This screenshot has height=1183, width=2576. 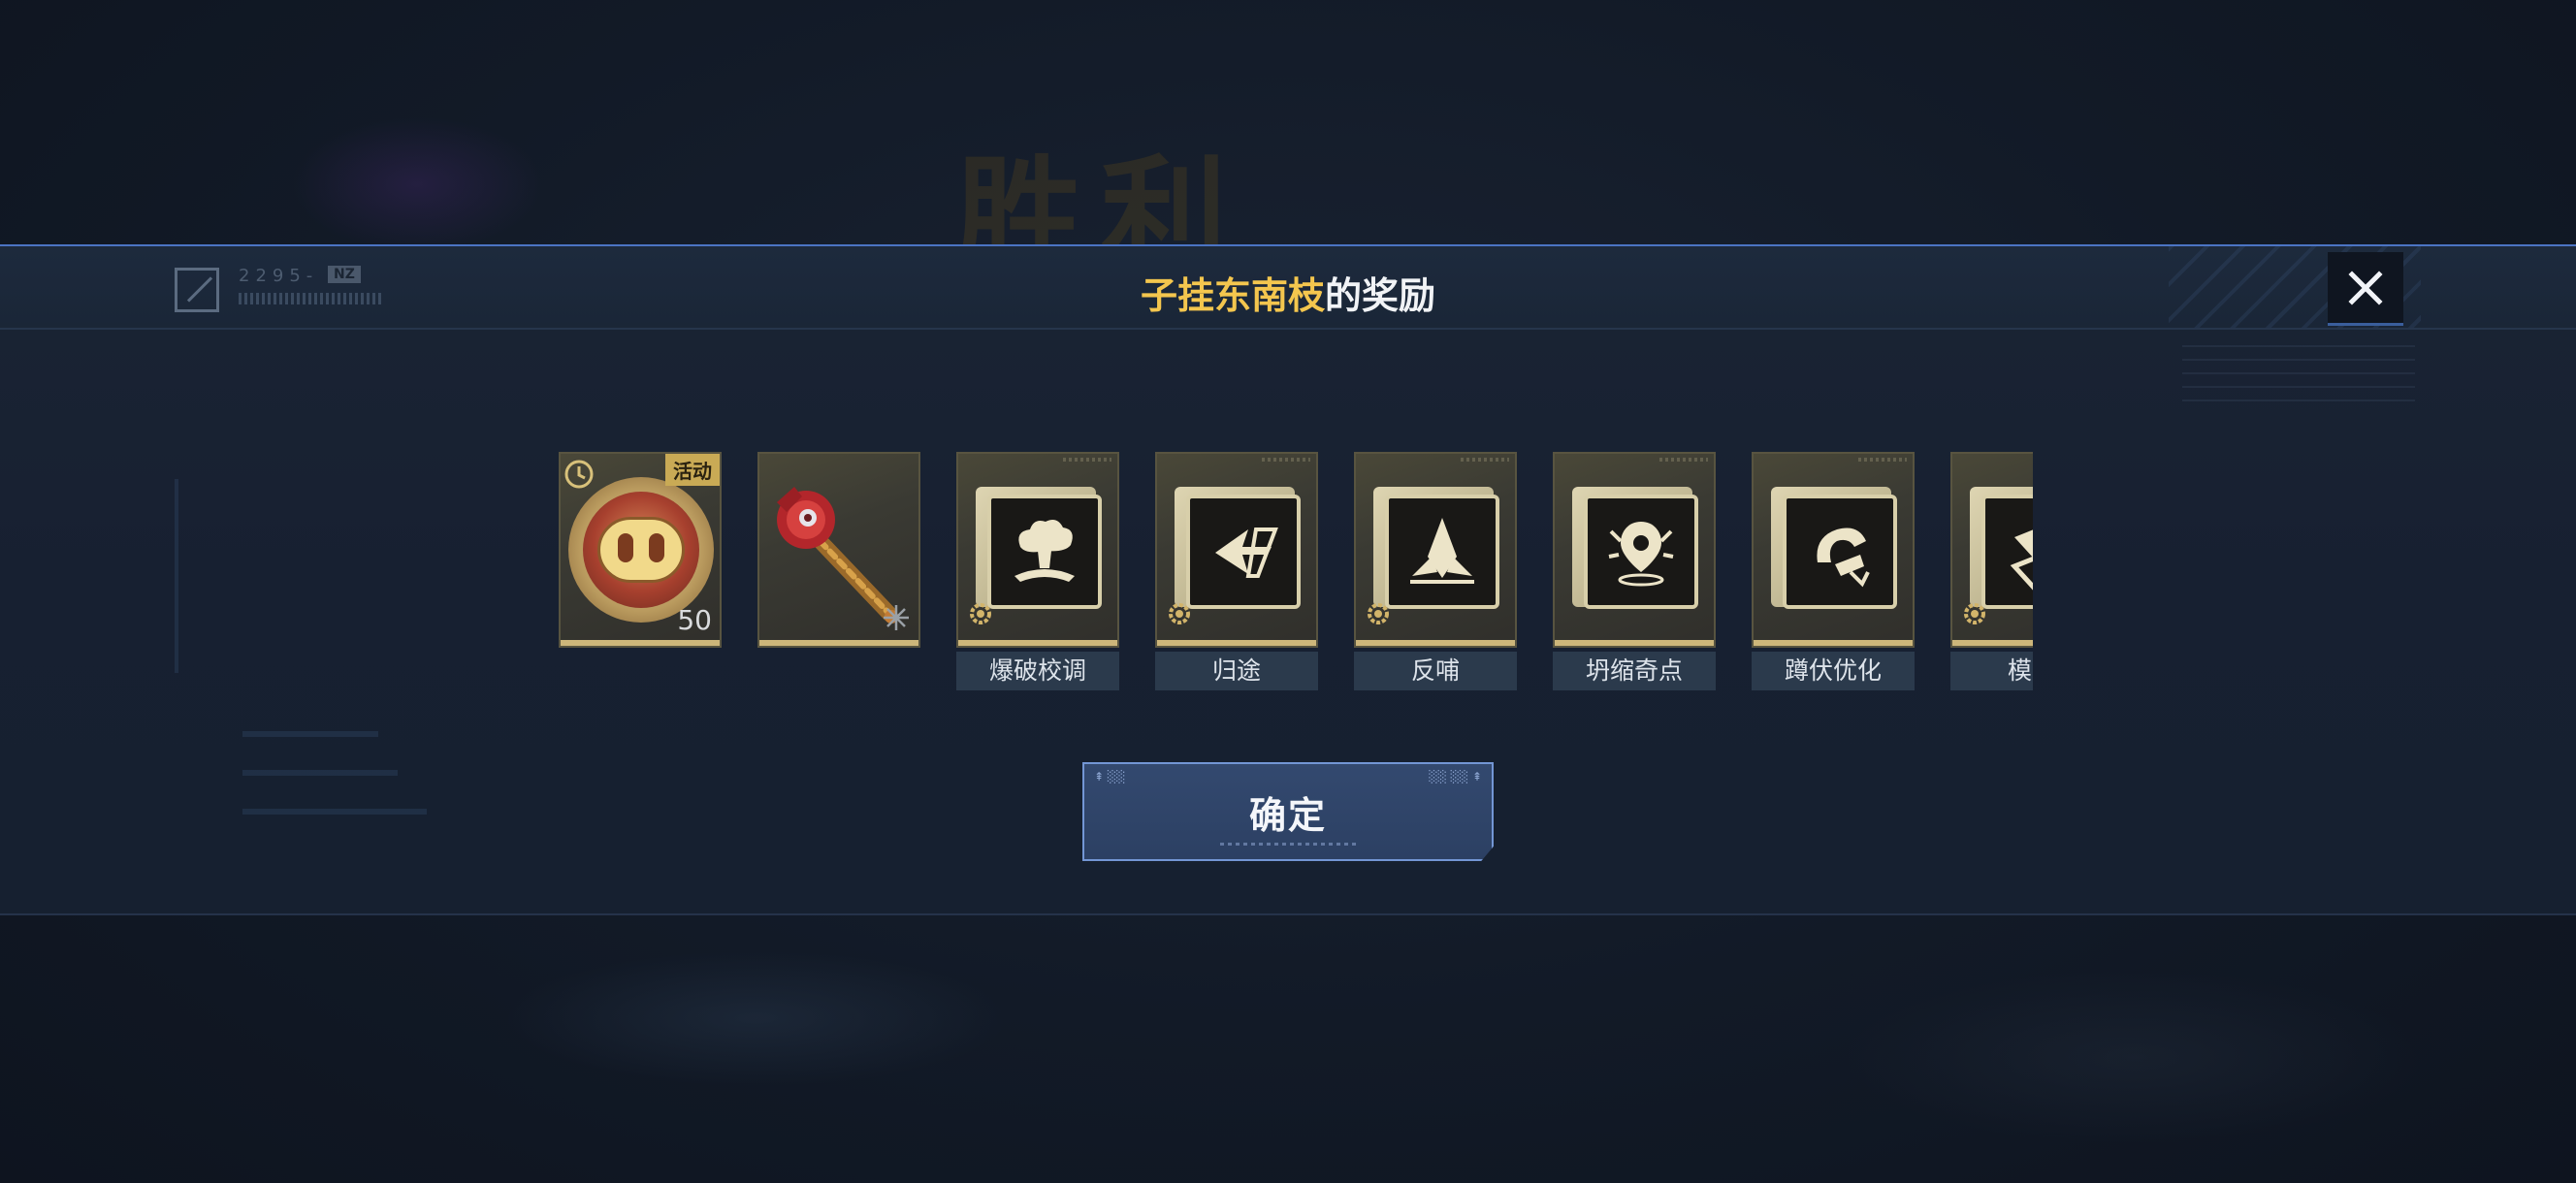 What do you see at coordinates (579, 474) in the screenshot?
I see `clock-icon` at bounding box center [579, 474].